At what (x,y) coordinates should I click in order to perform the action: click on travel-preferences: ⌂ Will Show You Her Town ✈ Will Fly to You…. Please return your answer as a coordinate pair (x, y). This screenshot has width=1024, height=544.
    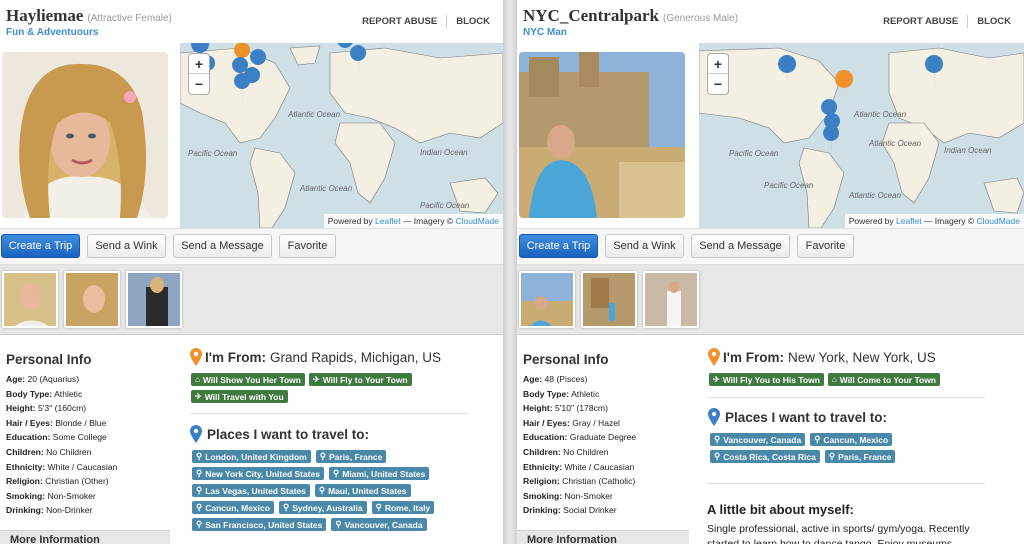
    Looking at the image, I should click on (316, 388).